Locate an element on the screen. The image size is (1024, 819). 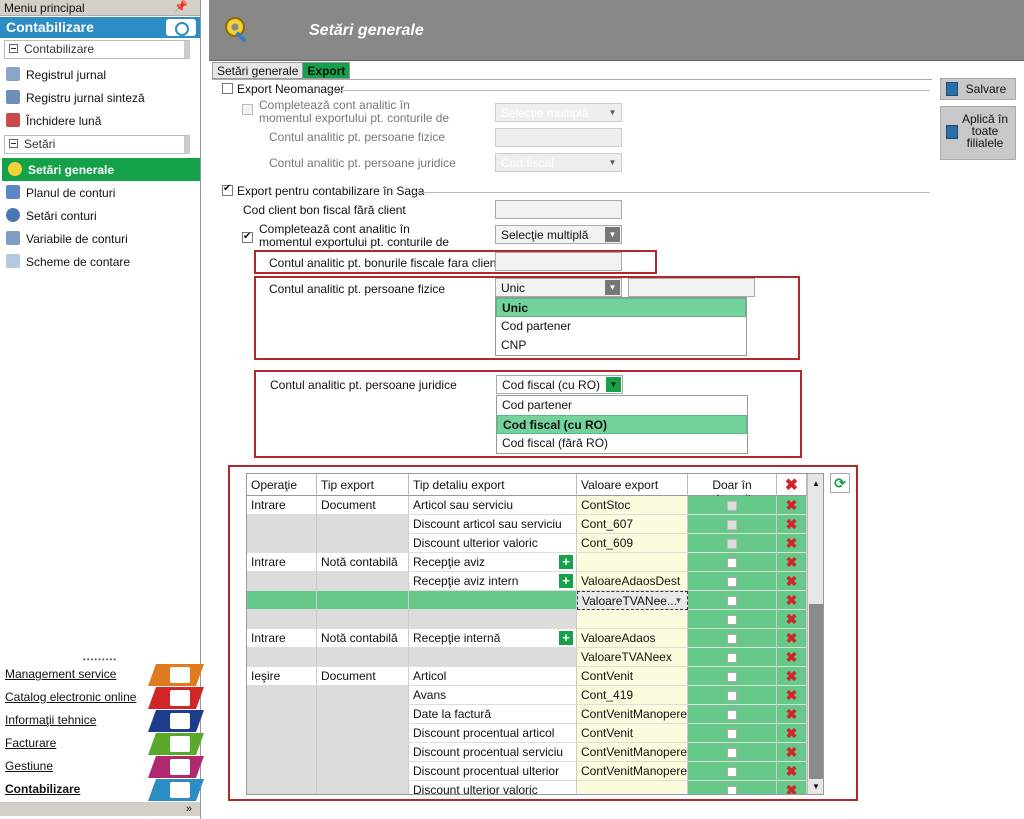
tab-export: Export is located at coordinates (326, 70).